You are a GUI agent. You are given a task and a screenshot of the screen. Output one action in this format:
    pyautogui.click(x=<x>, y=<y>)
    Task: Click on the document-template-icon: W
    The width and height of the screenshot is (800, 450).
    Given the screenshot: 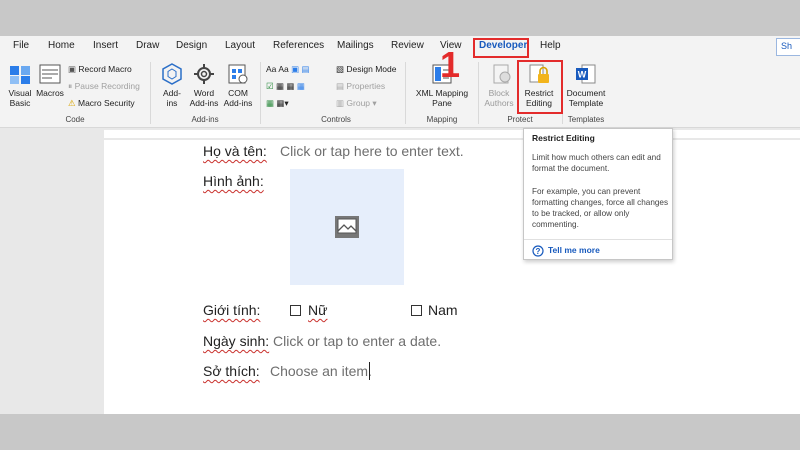 What is the action you would take?
    pyautogui.click(x=586, y=76)
    